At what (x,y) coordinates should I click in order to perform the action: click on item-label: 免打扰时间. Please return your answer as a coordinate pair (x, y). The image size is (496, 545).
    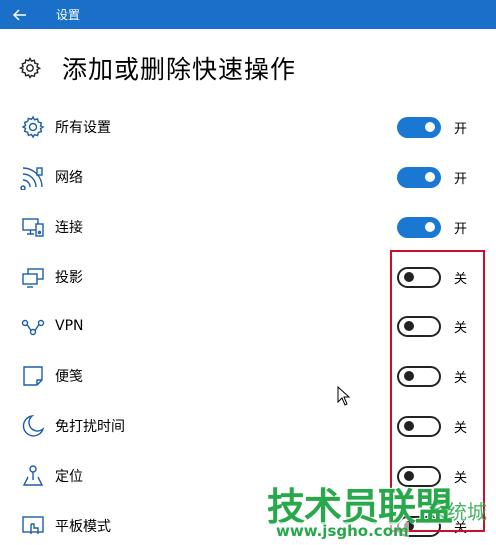
    Looking at the image, I should click on (90, 427).